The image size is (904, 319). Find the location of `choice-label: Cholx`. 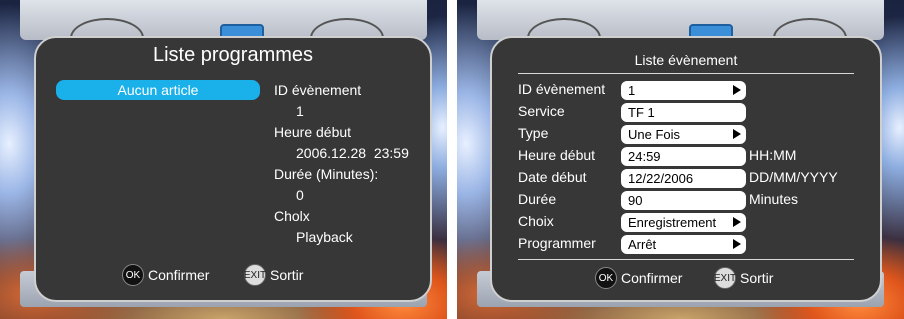

choice-label: Cholx is located at coordinates (292, 216).